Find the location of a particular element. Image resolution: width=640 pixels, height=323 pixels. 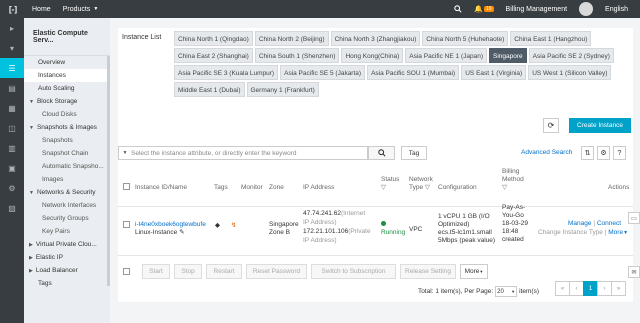

row-checkbox is located at coordinates (126, 224).